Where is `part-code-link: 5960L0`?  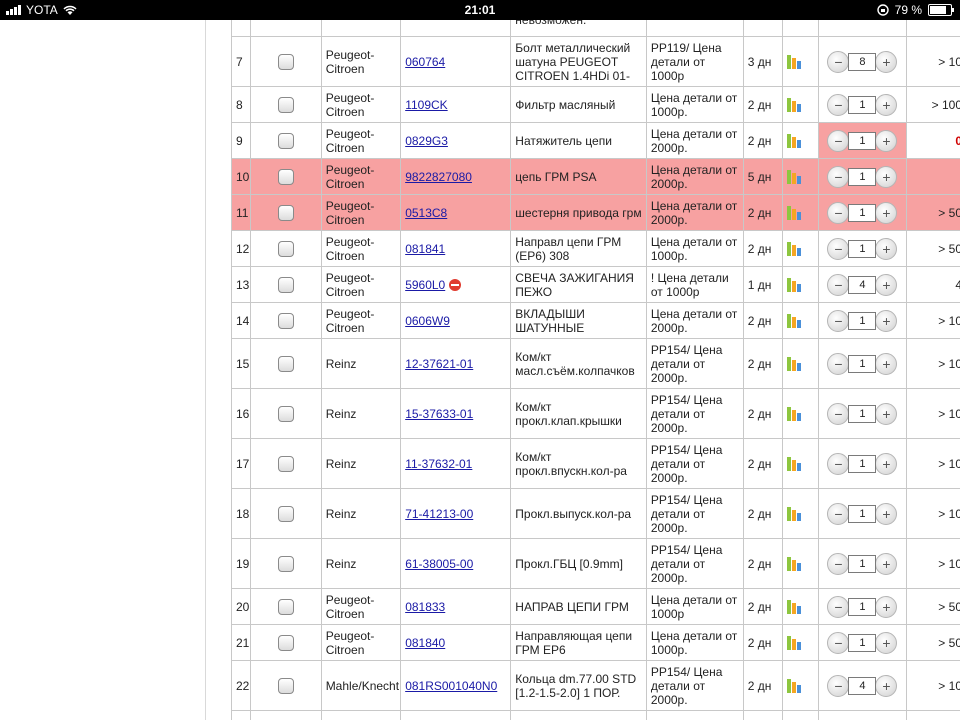 part-code-link: 5960L0 is located at coordinates (425, 285).